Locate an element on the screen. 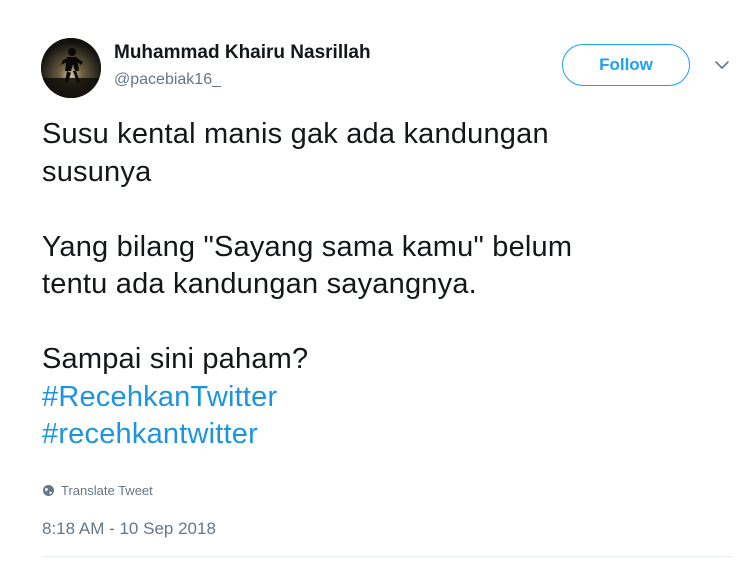 The width and height of the screenshot is (750, 562). follow-button: Follow is located at coordinates (626, 65).